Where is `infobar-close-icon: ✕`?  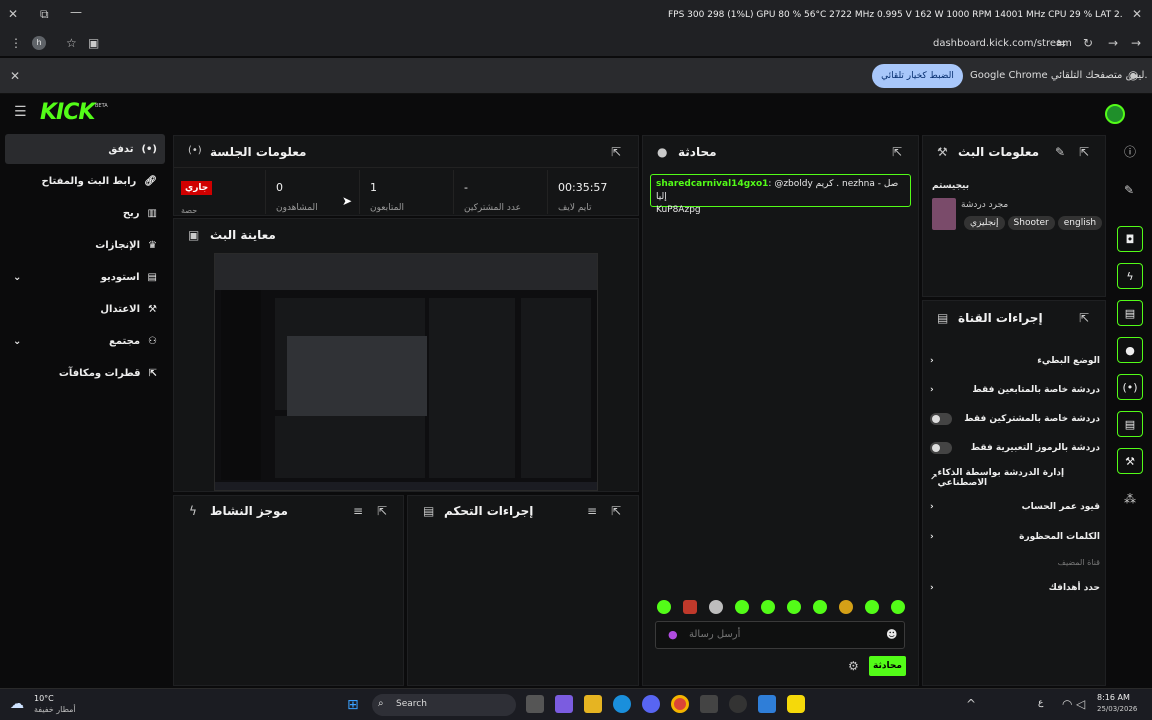
infobar-close-icon: ✕ is located at coordinates (15, 76).